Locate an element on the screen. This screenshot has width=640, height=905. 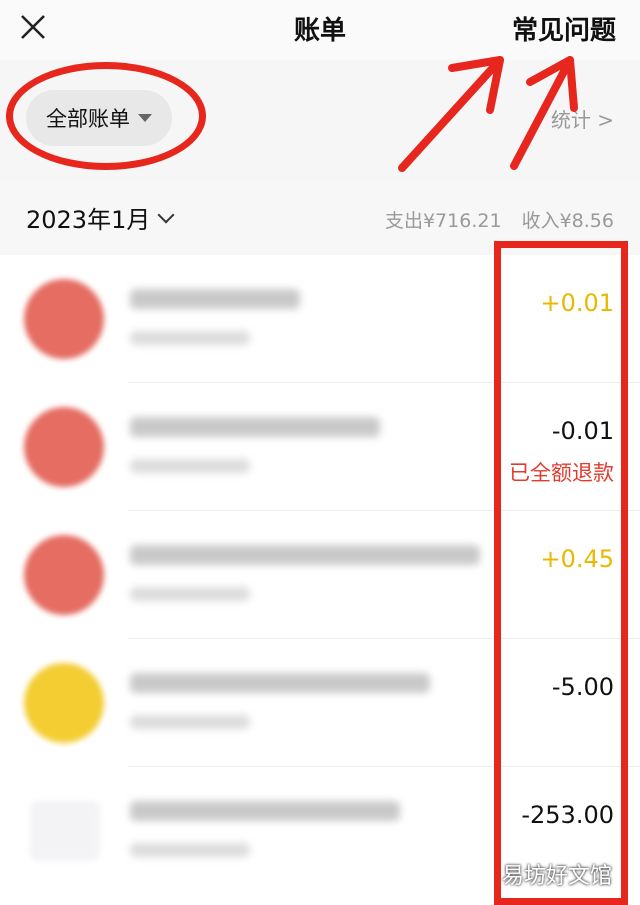
income-total: 收入¥8.56 is located at coordinates (567, 221).